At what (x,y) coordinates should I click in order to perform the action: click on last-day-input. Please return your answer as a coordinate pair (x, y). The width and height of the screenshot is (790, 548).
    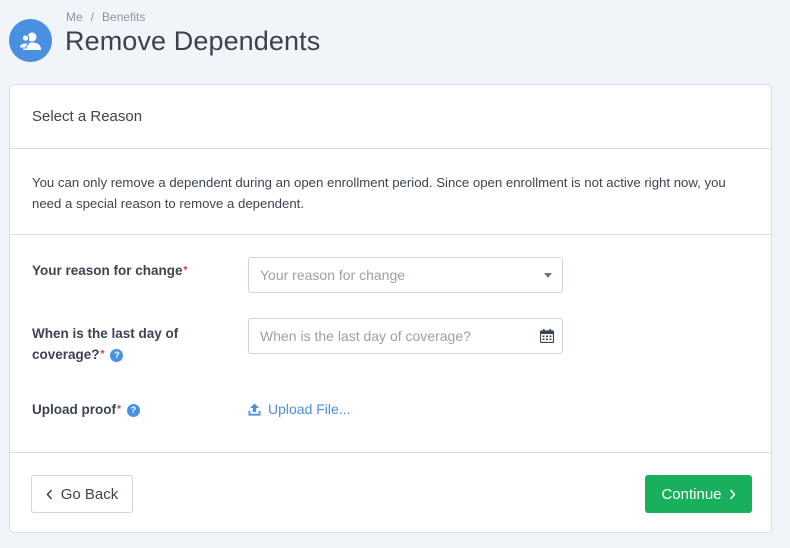
    Looking at the image, I should click on (411, 336).